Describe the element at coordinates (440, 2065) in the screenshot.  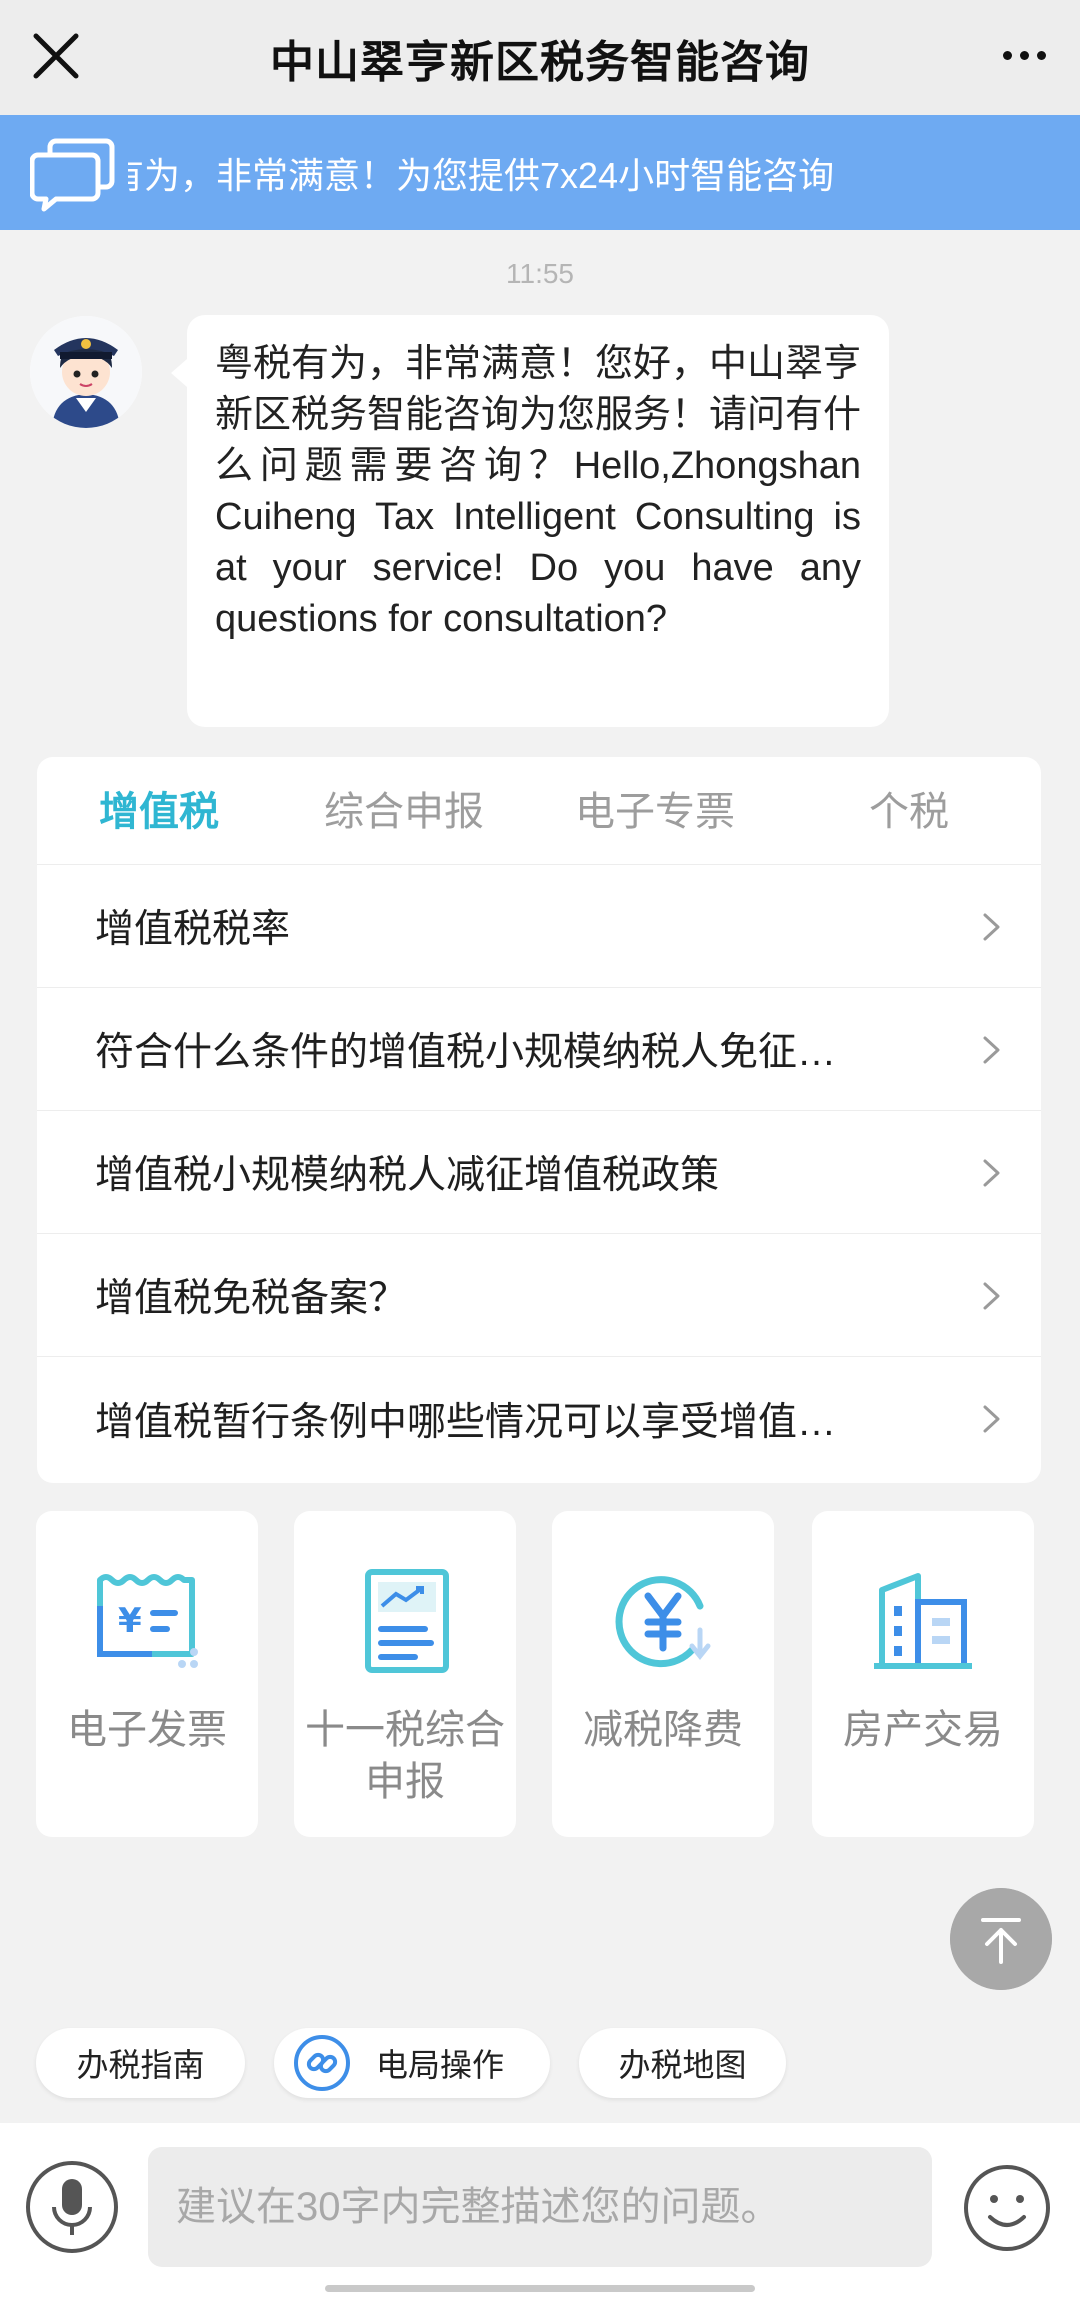
I see `chip-label: 电局操作` at that location.